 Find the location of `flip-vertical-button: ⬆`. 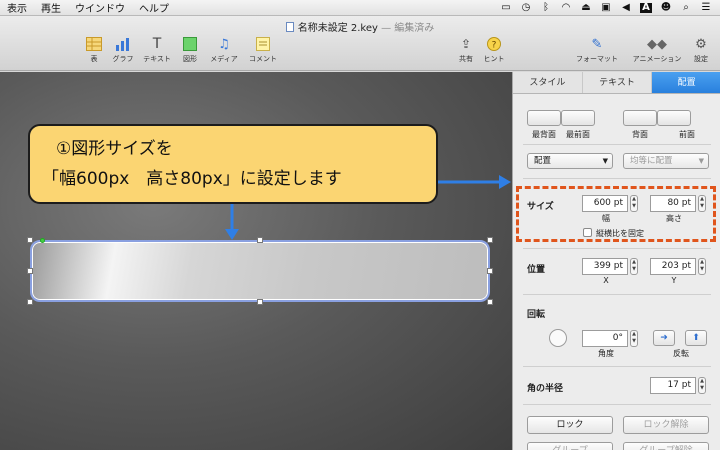

flip-vertical-button: ⬆ is located at coordinates (696, 338).